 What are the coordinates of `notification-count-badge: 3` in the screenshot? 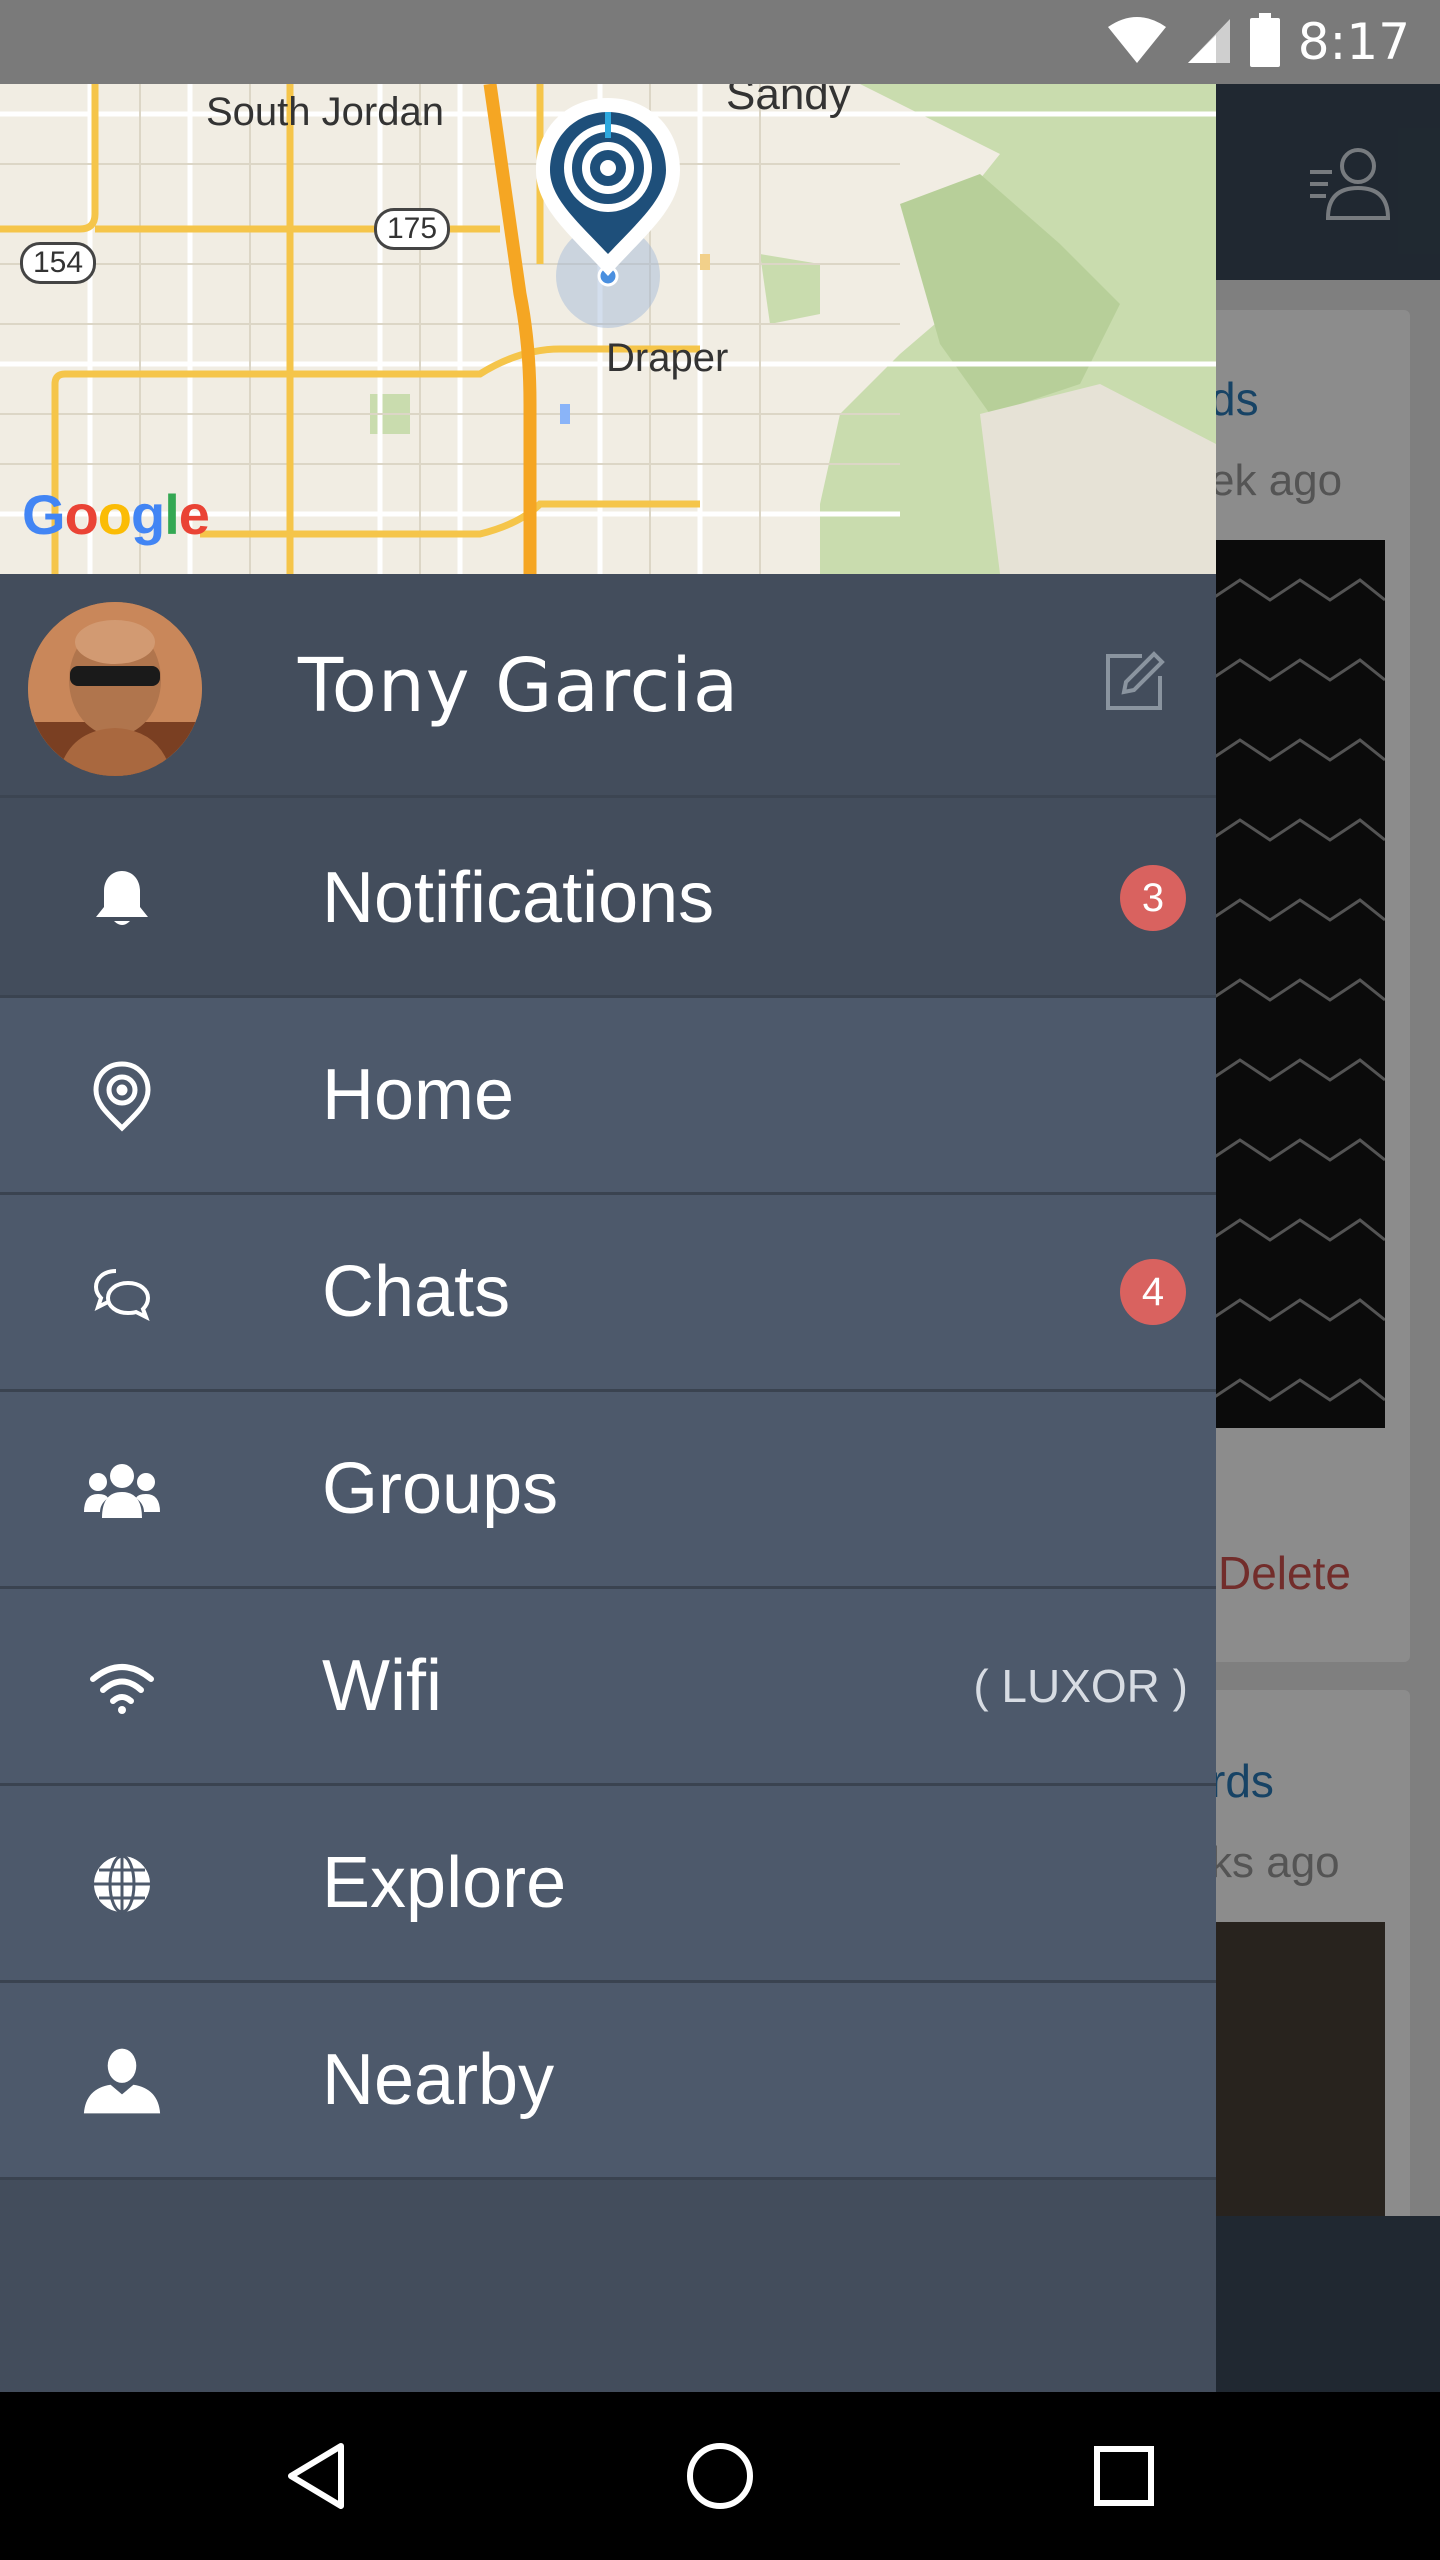 It's located at (1153, 898).